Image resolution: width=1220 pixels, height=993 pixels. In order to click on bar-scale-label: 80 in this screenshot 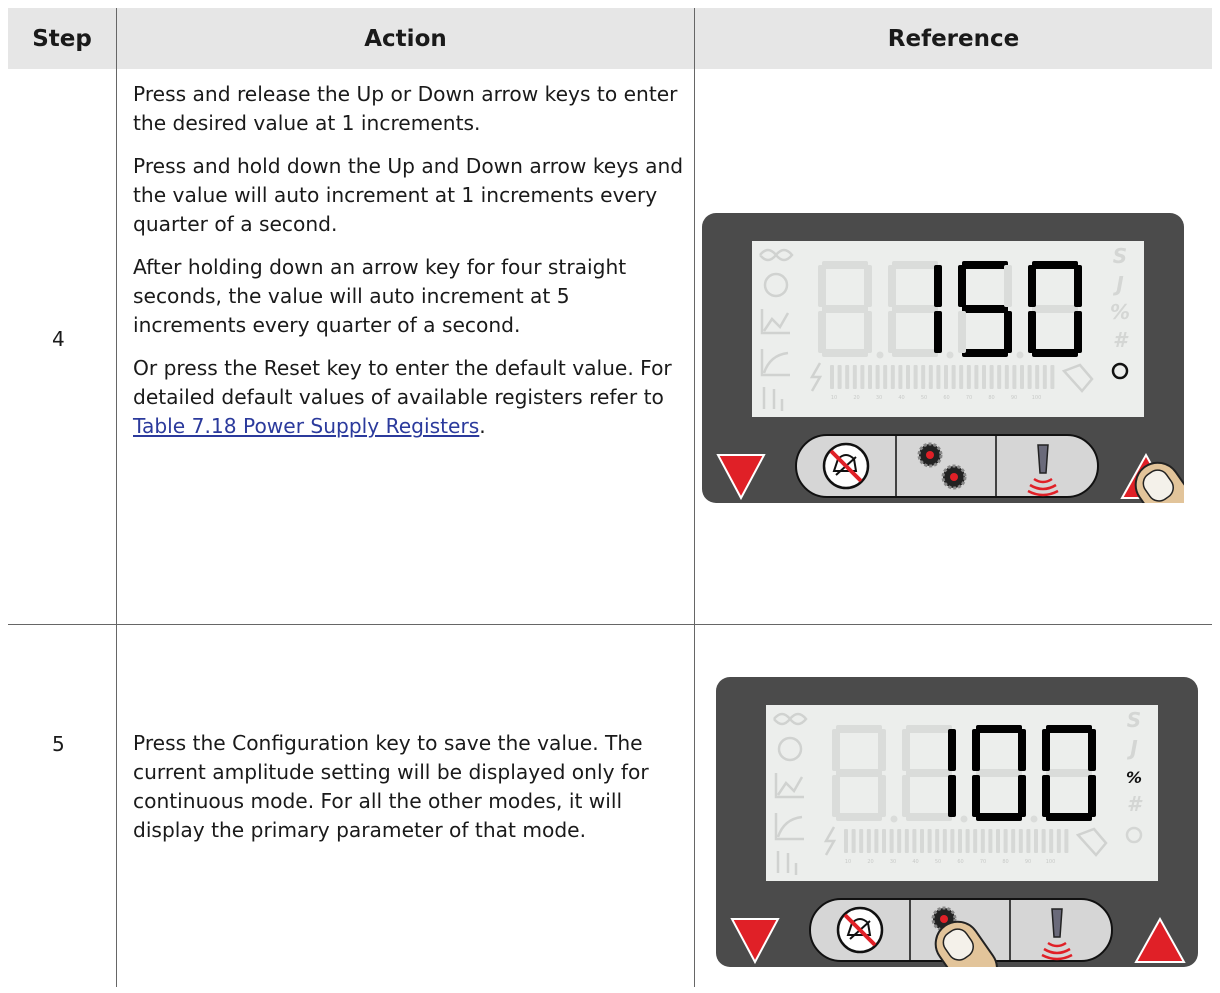, I will do `click(991, 398)`.